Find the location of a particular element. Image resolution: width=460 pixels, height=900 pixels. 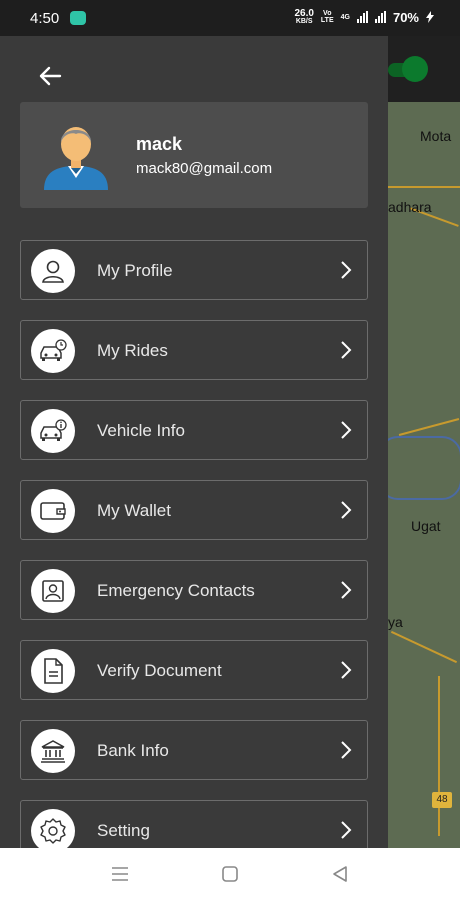

map-header is located at coordinates (424, 69).